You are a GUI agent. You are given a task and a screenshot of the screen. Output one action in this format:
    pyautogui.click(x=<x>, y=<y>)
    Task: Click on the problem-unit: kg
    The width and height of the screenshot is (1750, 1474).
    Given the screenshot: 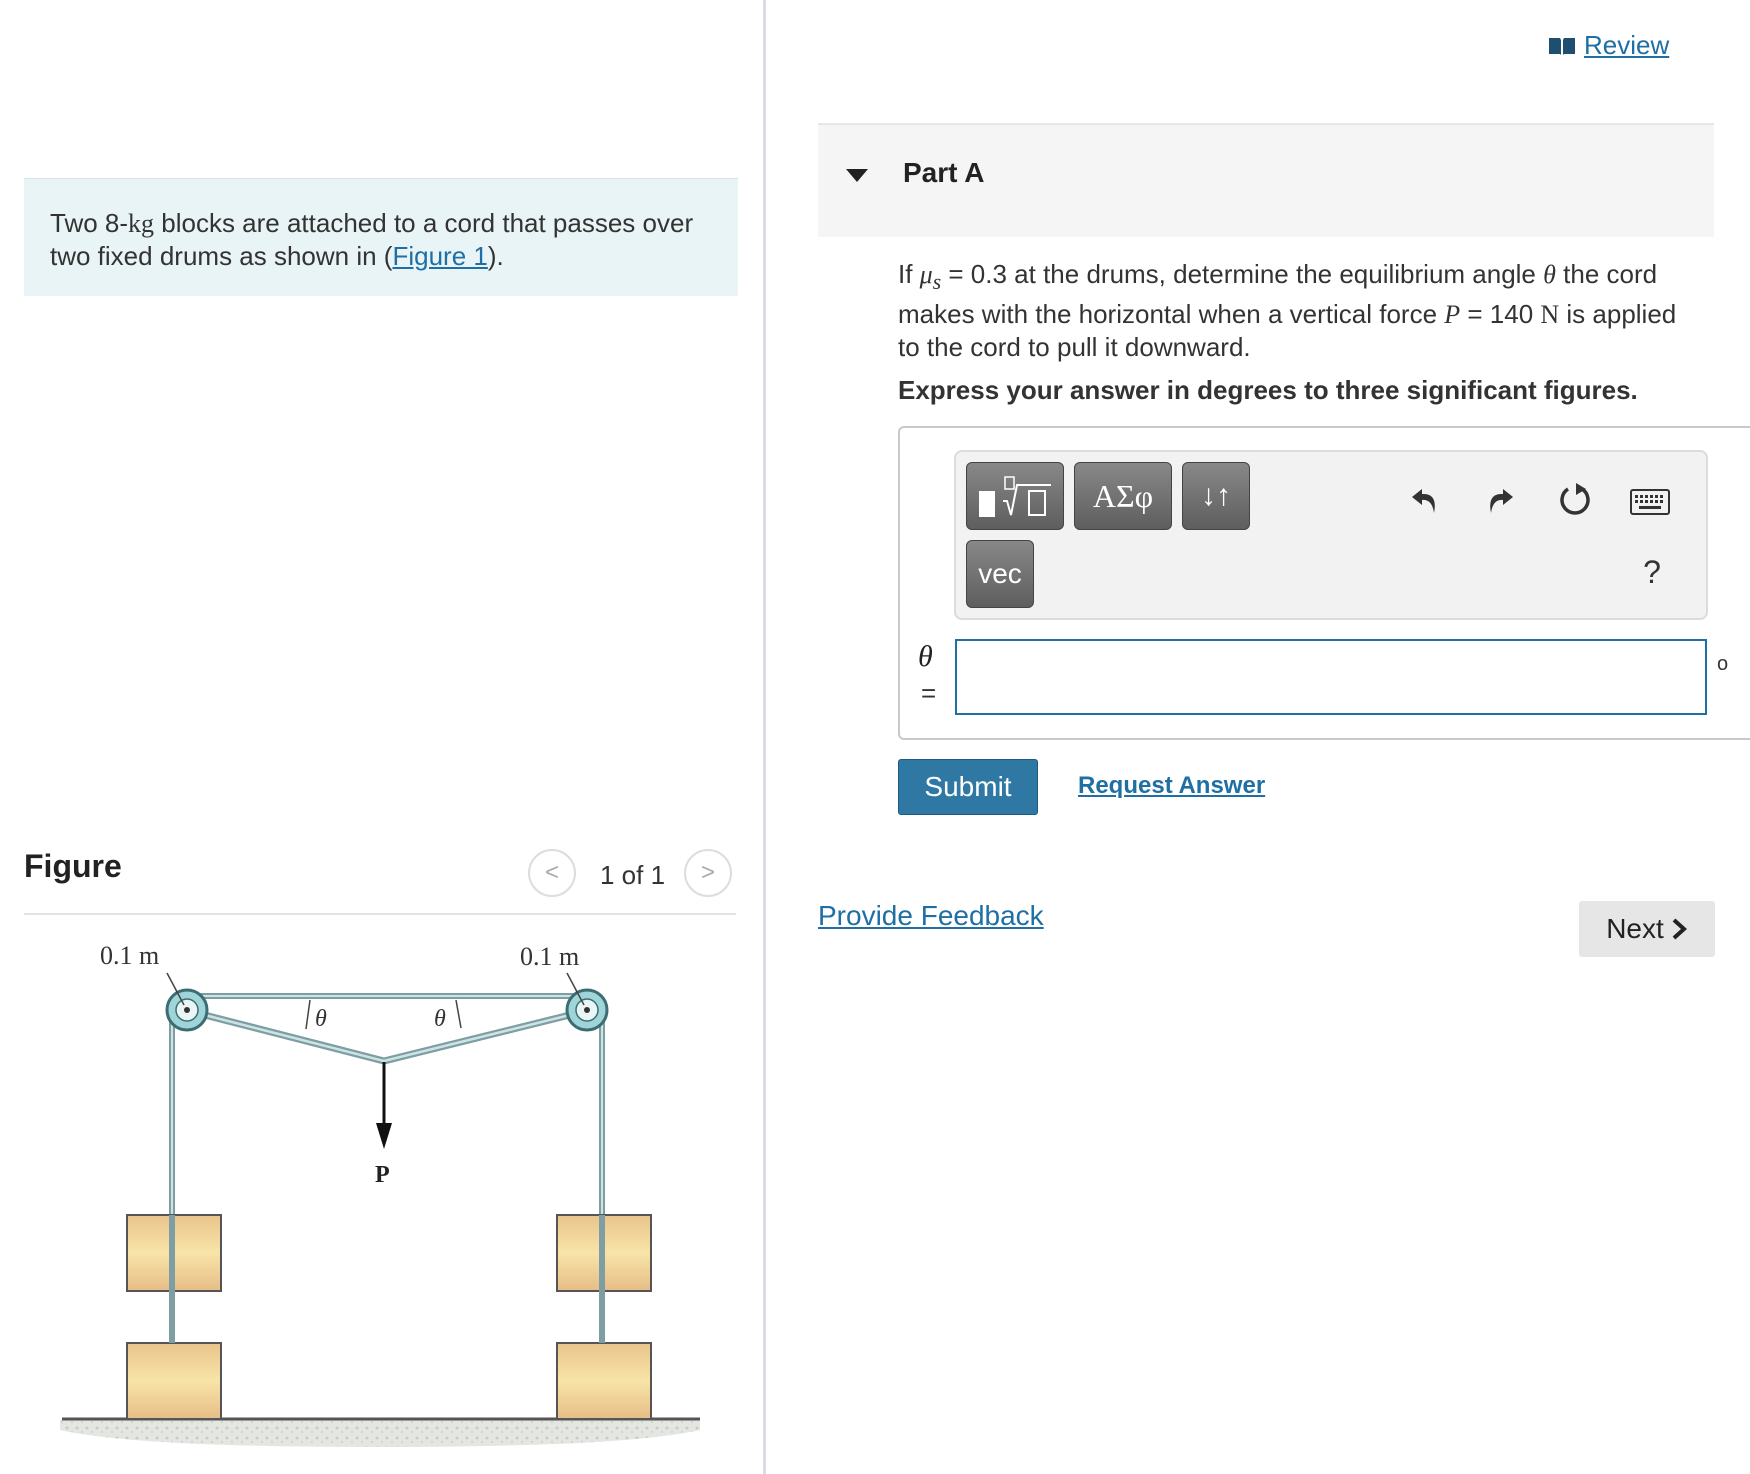 What is the action you would take?
    pyautogui.click(x=141, y=223)
    